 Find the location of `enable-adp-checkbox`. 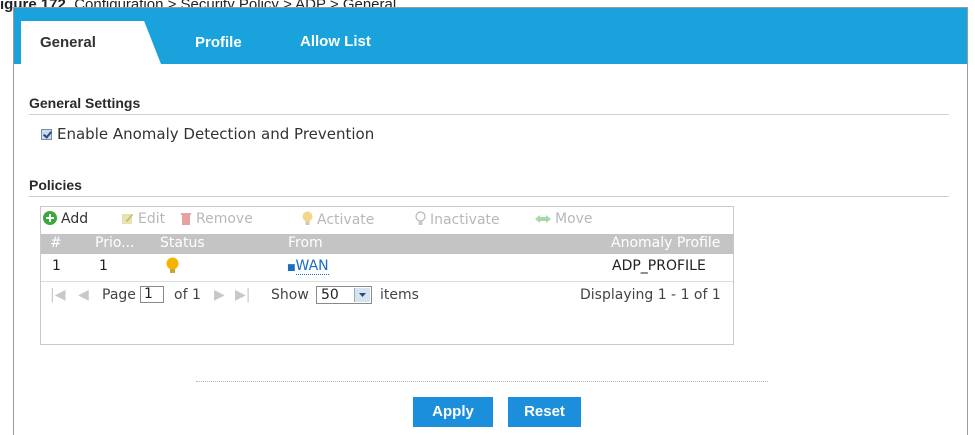

enable-adp-checkbox is located at coordinates (46, 134).